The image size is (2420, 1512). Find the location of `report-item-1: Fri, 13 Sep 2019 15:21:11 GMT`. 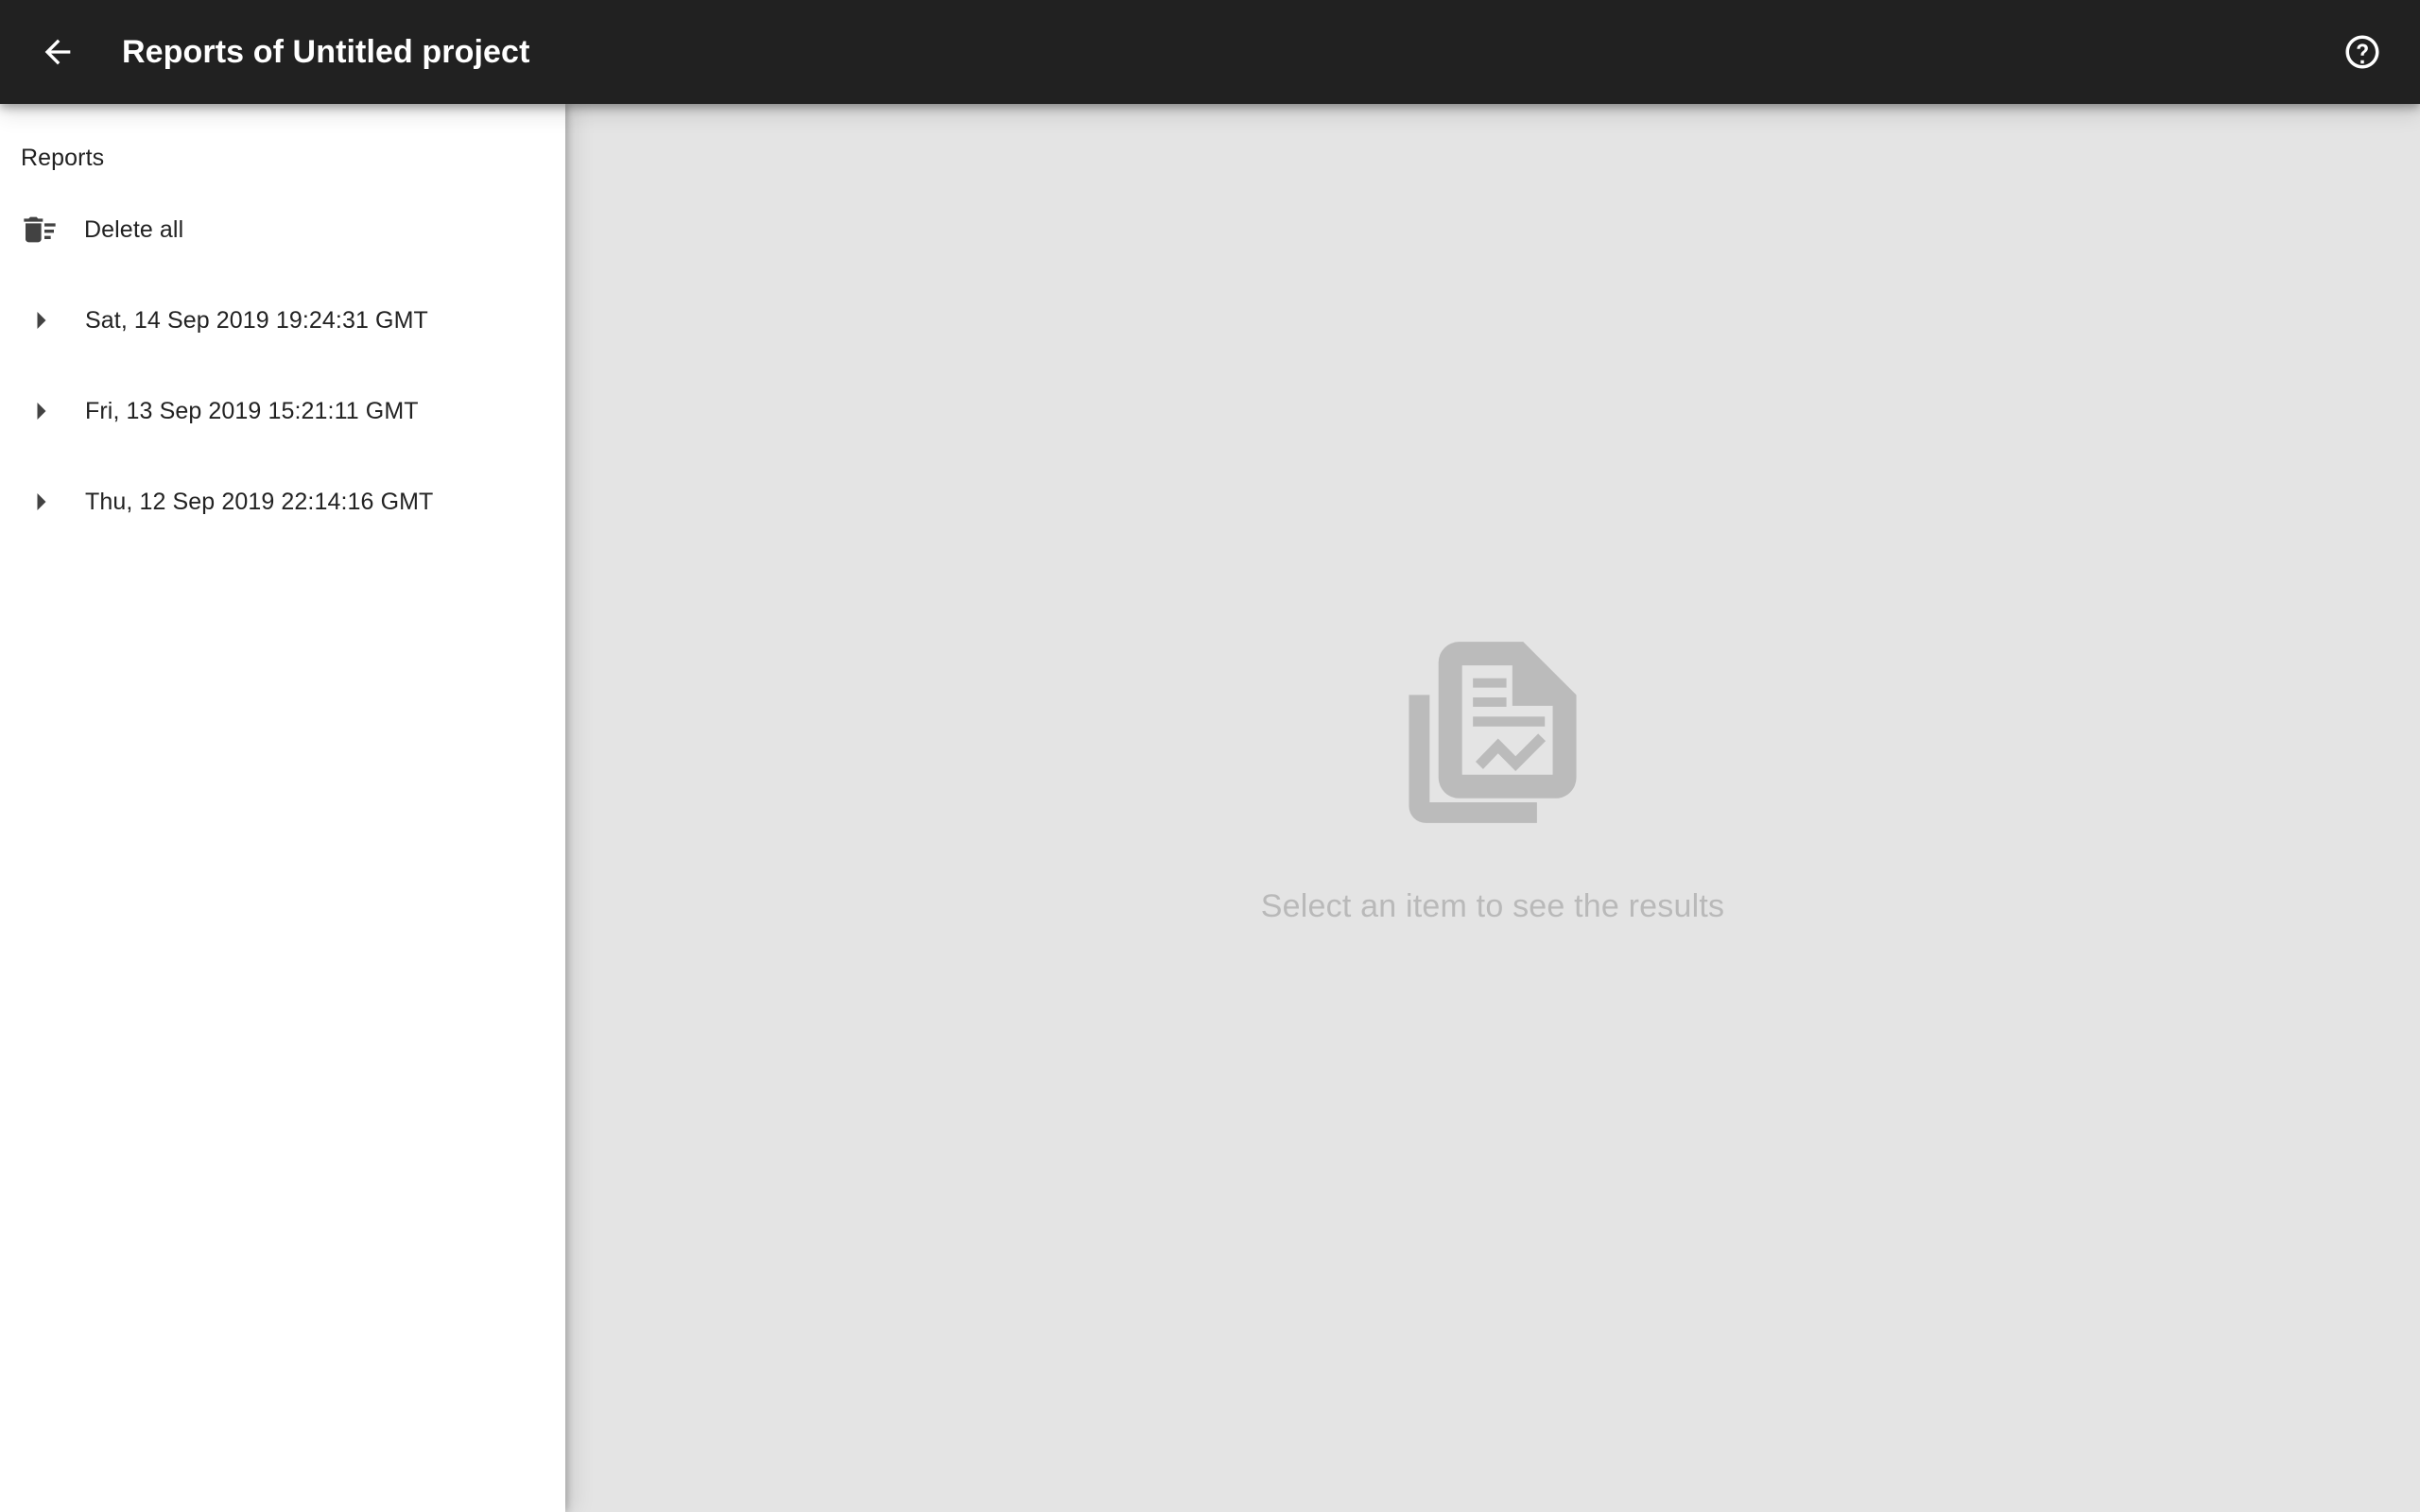

report-item-1: Fri, 13 Sep 2019 15:21:11 GMT is located at coordinates (282, 411).